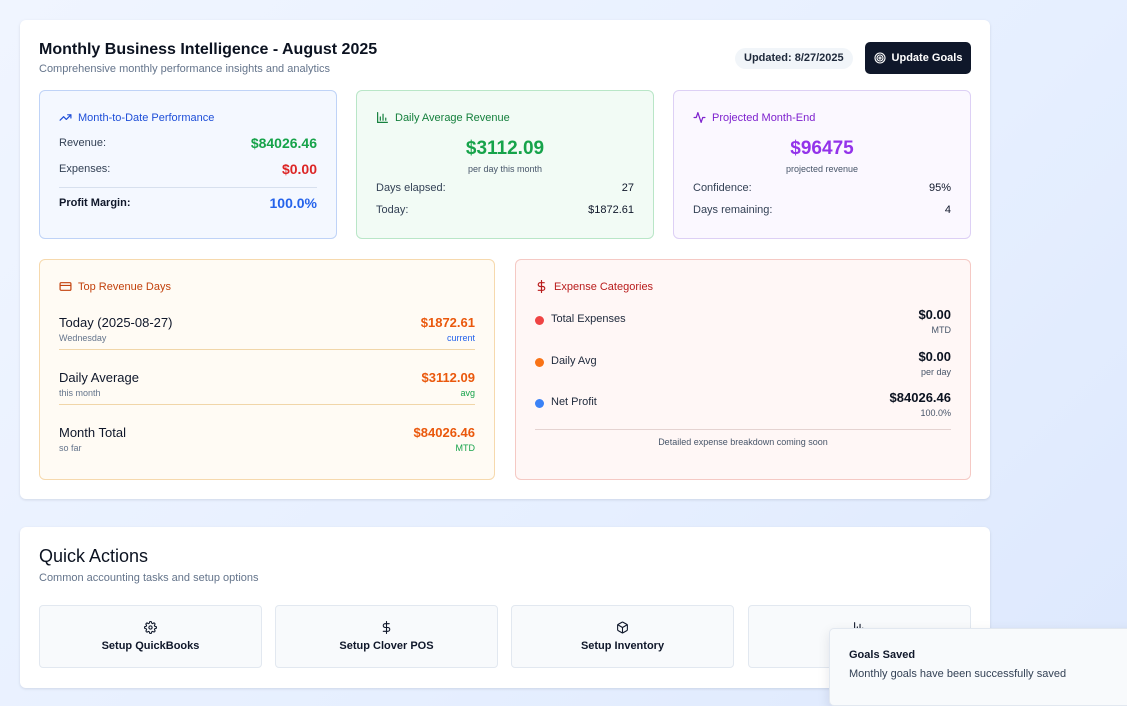 This screenshot has height=706, width=1127. I want to click on setup-clover-pos-button: Setup Clover POS, so click(386, 636).